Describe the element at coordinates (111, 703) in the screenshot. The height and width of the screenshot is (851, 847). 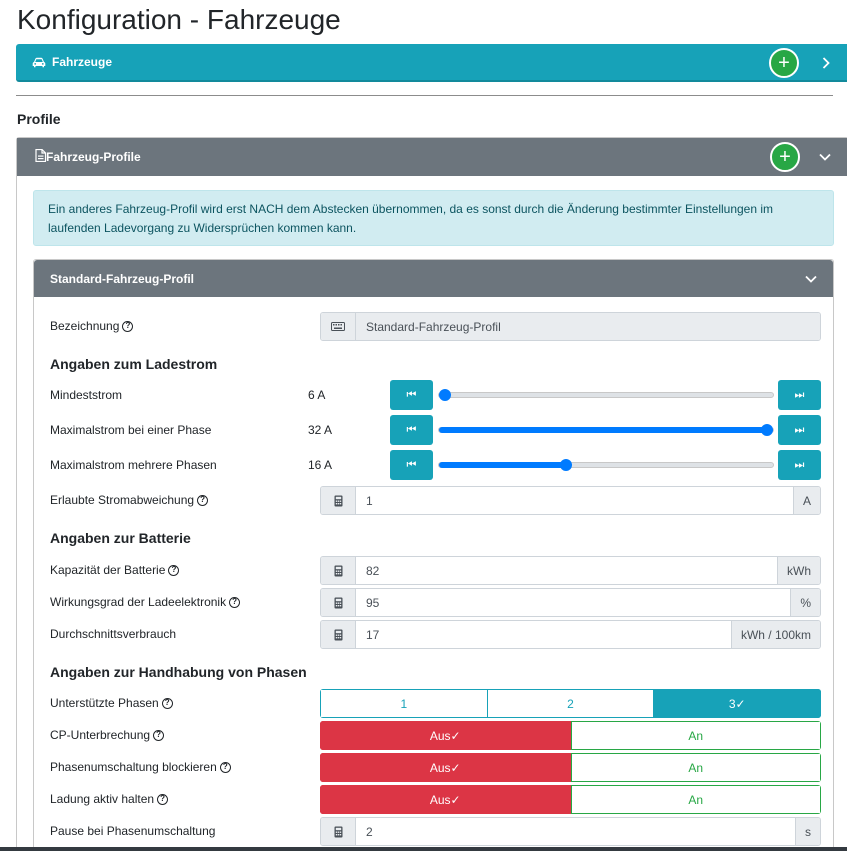
I see `supported-phases-label: Unterstützte Phasen?` at that location.